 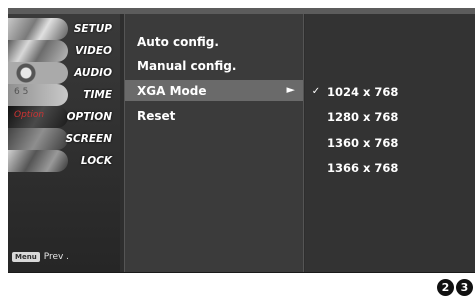 I want to click on sidebar-item-setup: SETUP, so click(x=64, y=29).